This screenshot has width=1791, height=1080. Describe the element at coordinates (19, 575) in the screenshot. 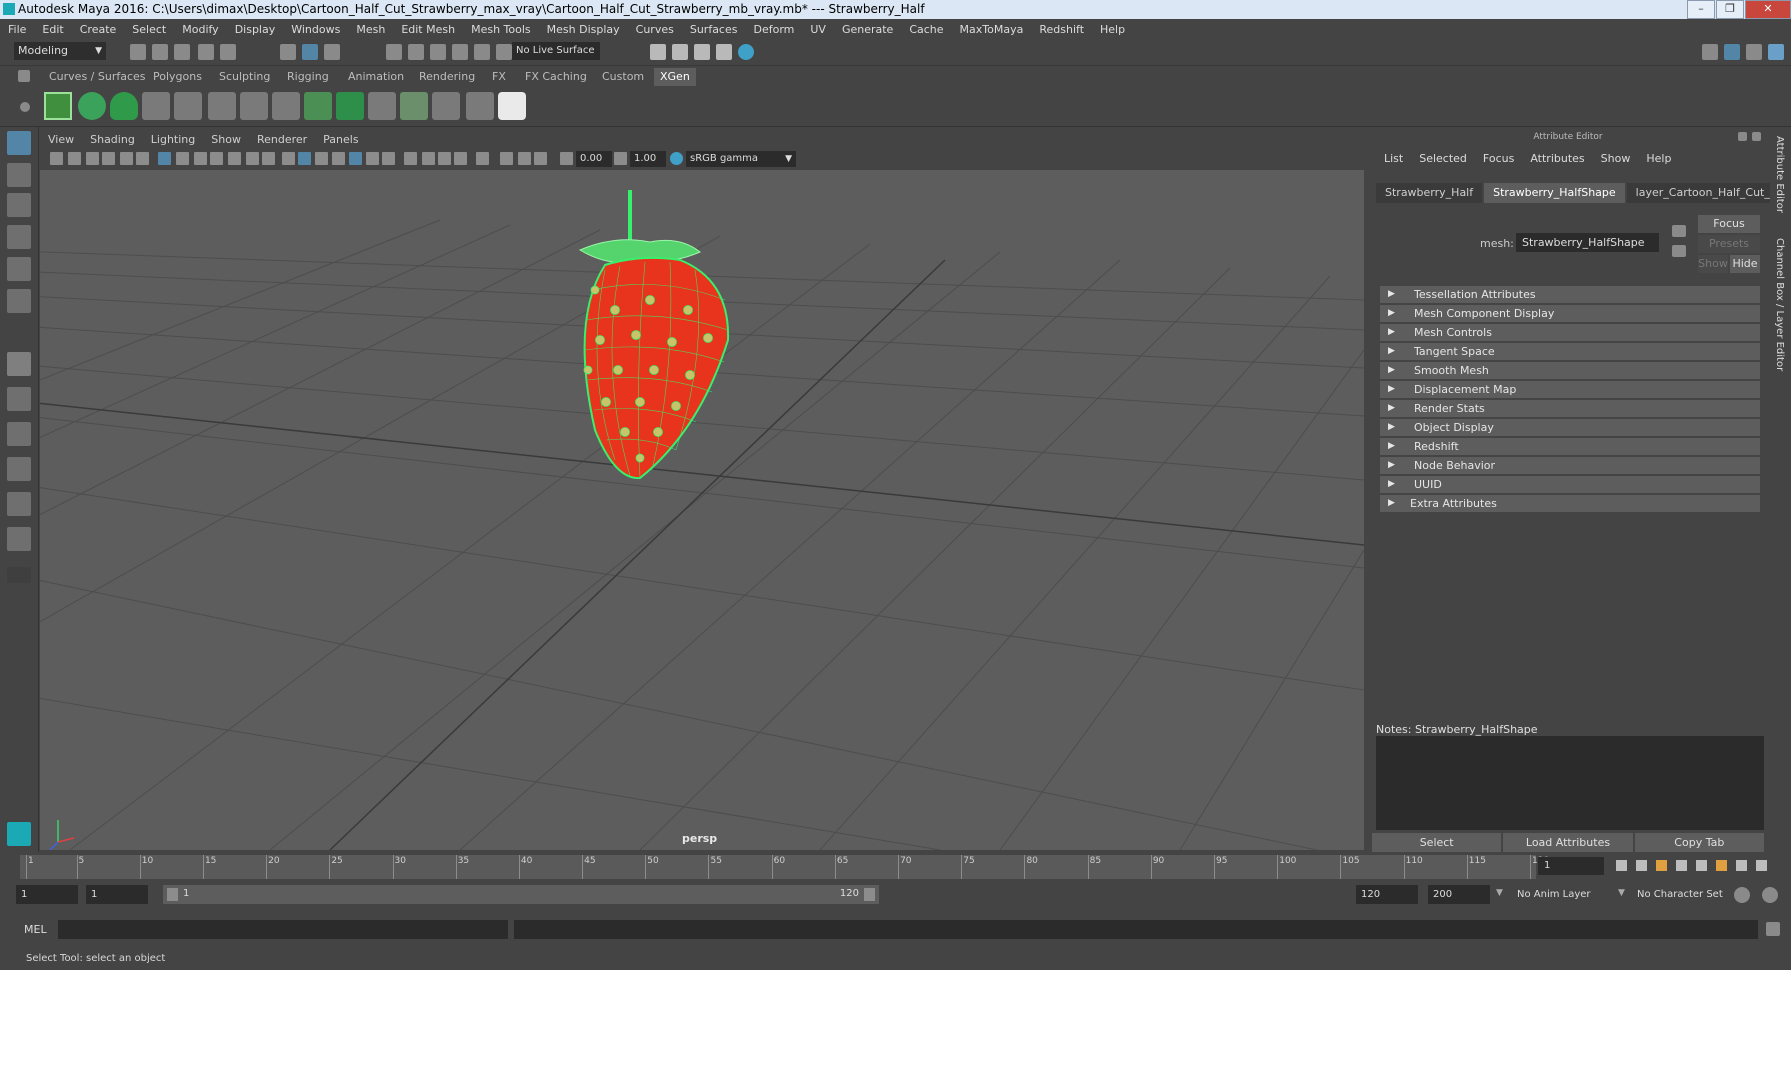

I see `layout-more-icon` at that location.